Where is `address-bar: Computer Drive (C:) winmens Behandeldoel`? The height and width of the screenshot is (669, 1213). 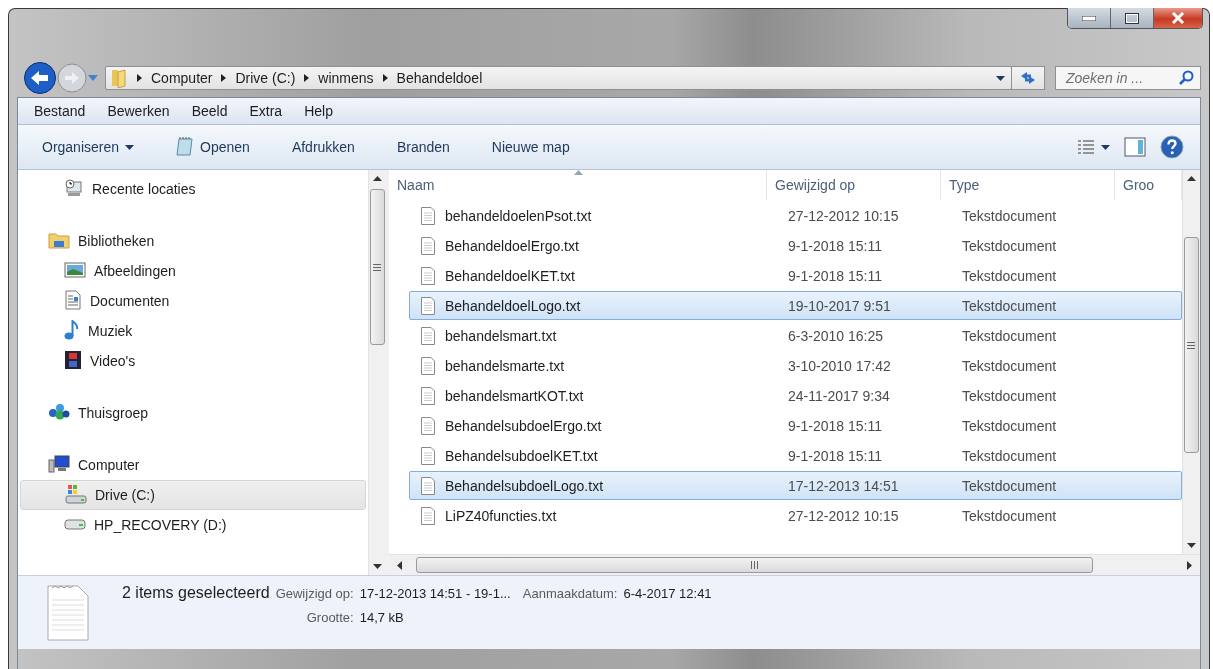 address-bar: Computer Drive (C:) winmens Behandeldoel is located at coordinates (558, 78).